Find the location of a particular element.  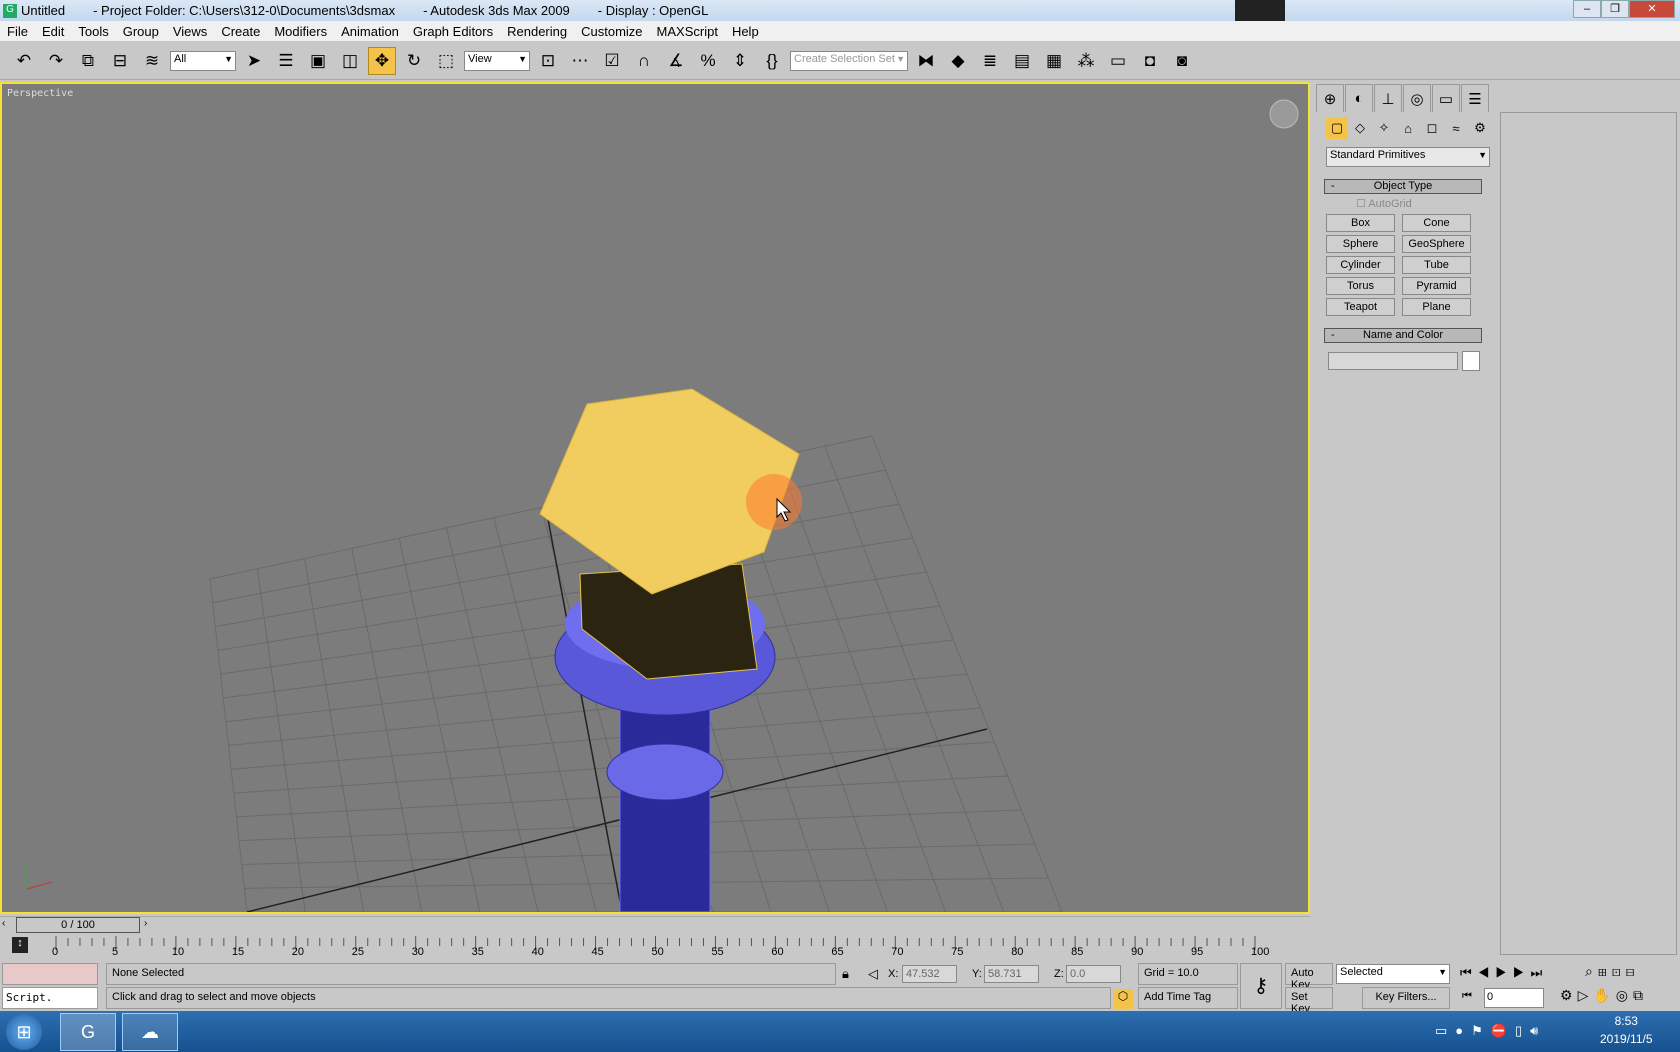

set-key-button: Set Key is located at coordinates (1309, 1001).